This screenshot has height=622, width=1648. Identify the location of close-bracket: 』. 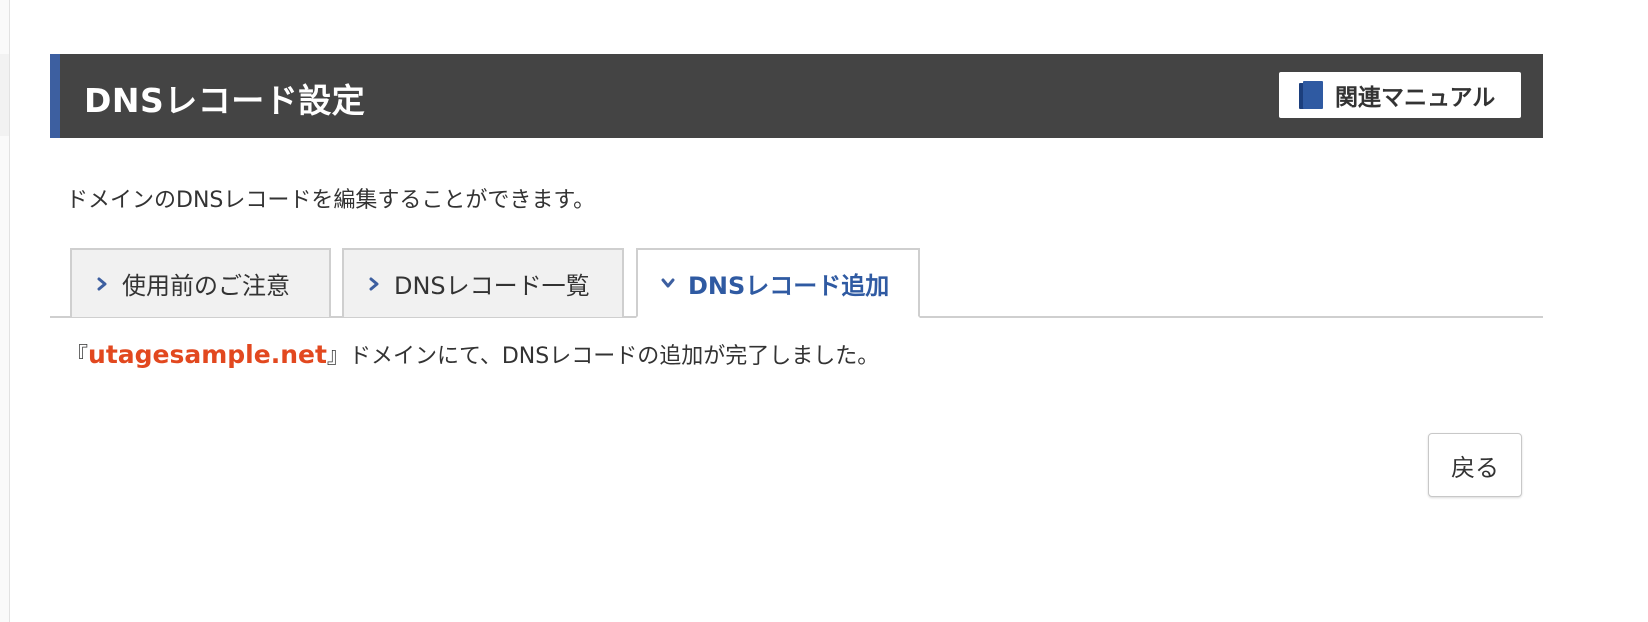
(337, 356).